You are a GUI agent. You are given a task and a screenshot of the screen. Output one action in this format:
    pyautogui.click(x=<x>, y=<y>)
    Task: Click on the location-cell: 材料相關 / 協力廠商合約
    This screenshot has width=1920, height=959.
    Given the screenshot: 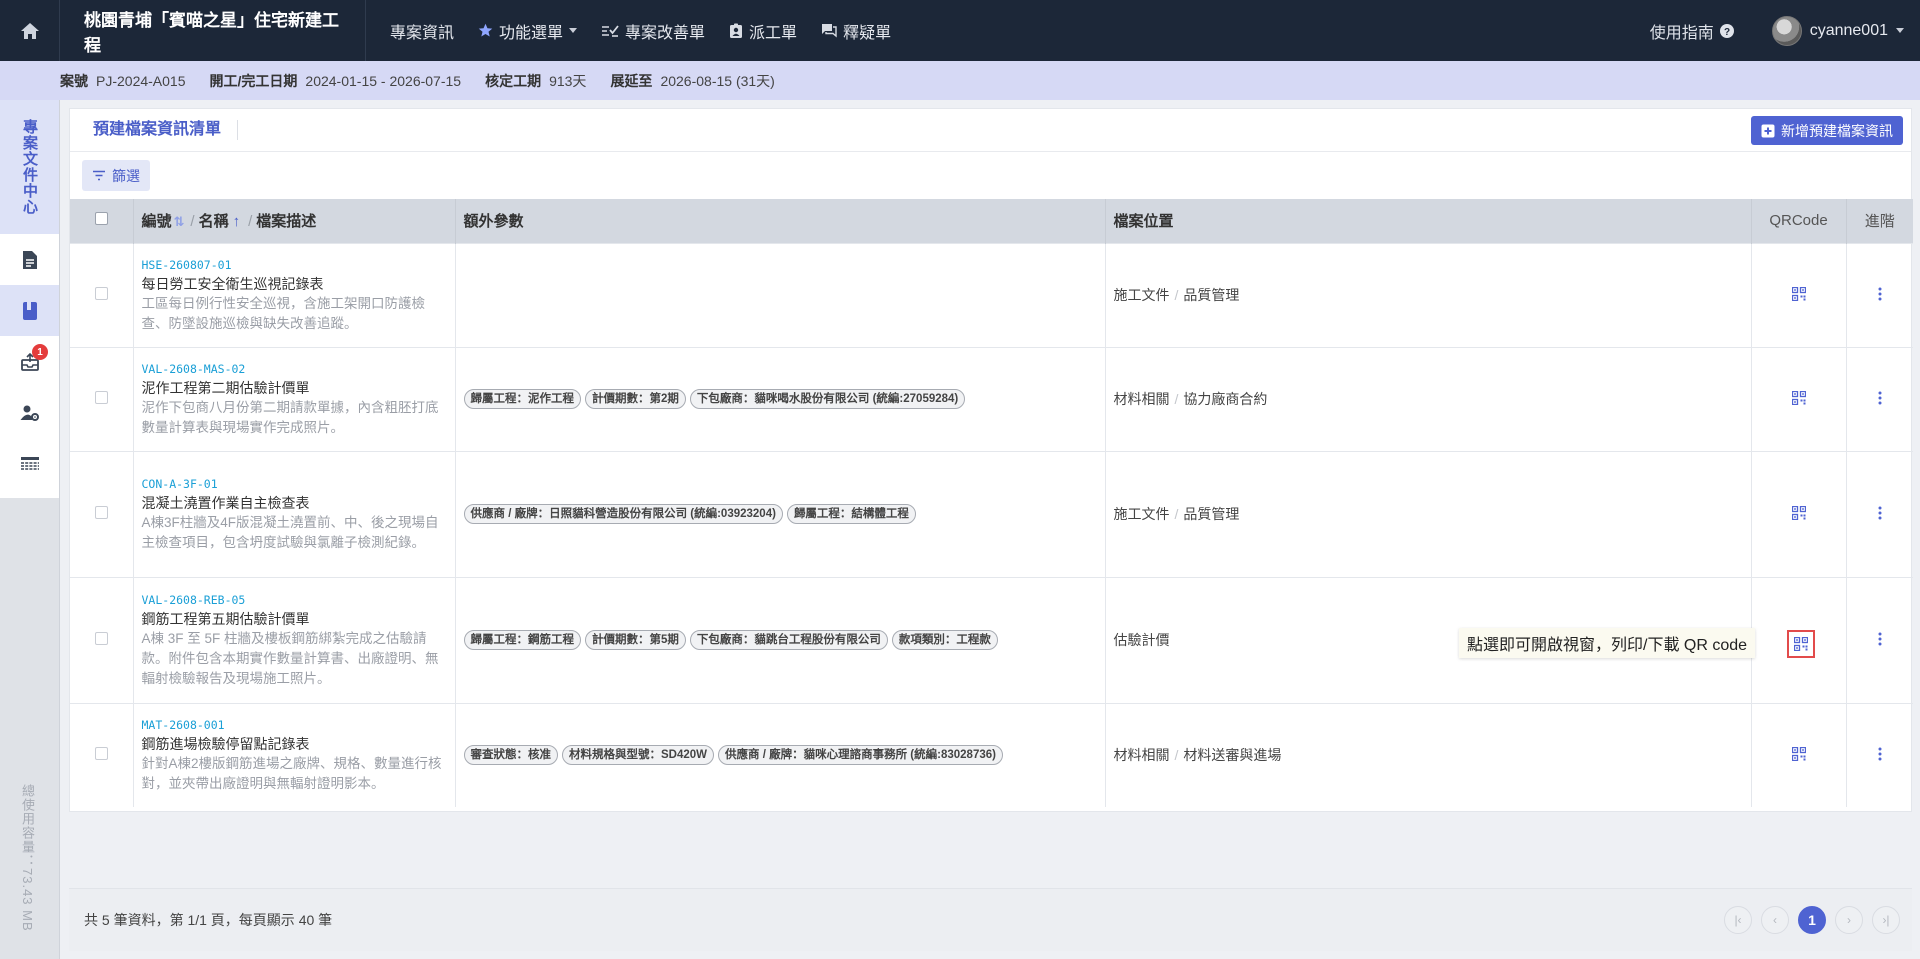 What is the action you would take?
    pyautogui.click(x=1428, y=398)
    